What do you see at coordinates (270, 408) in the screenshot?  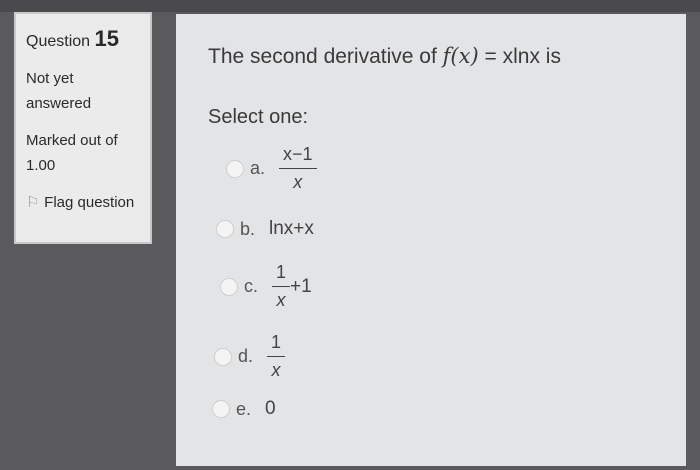 I see `option-e-expression: 0` at bounding box center [270, 408].